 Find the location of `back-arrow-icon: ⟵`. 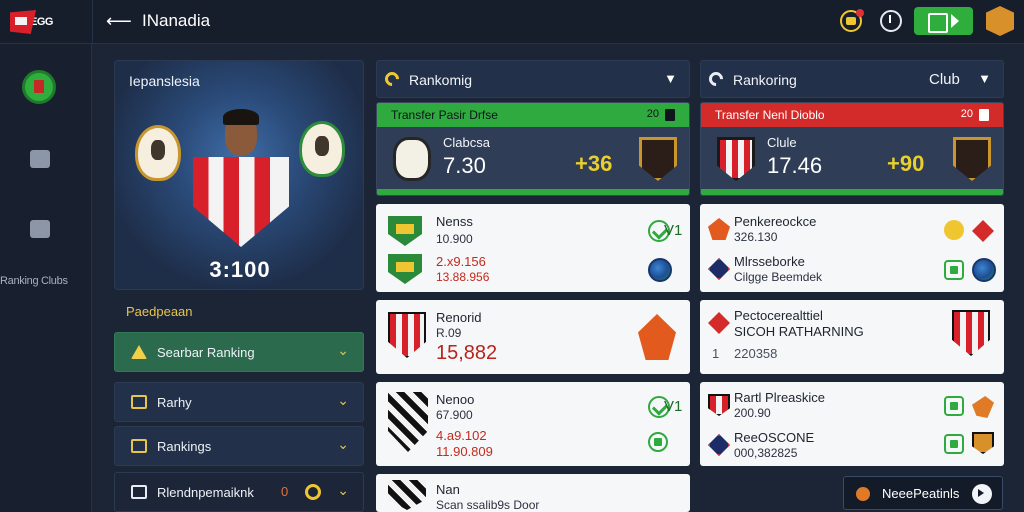

back-arrow-icon: ⟵ is located at coordinates (119, 21).